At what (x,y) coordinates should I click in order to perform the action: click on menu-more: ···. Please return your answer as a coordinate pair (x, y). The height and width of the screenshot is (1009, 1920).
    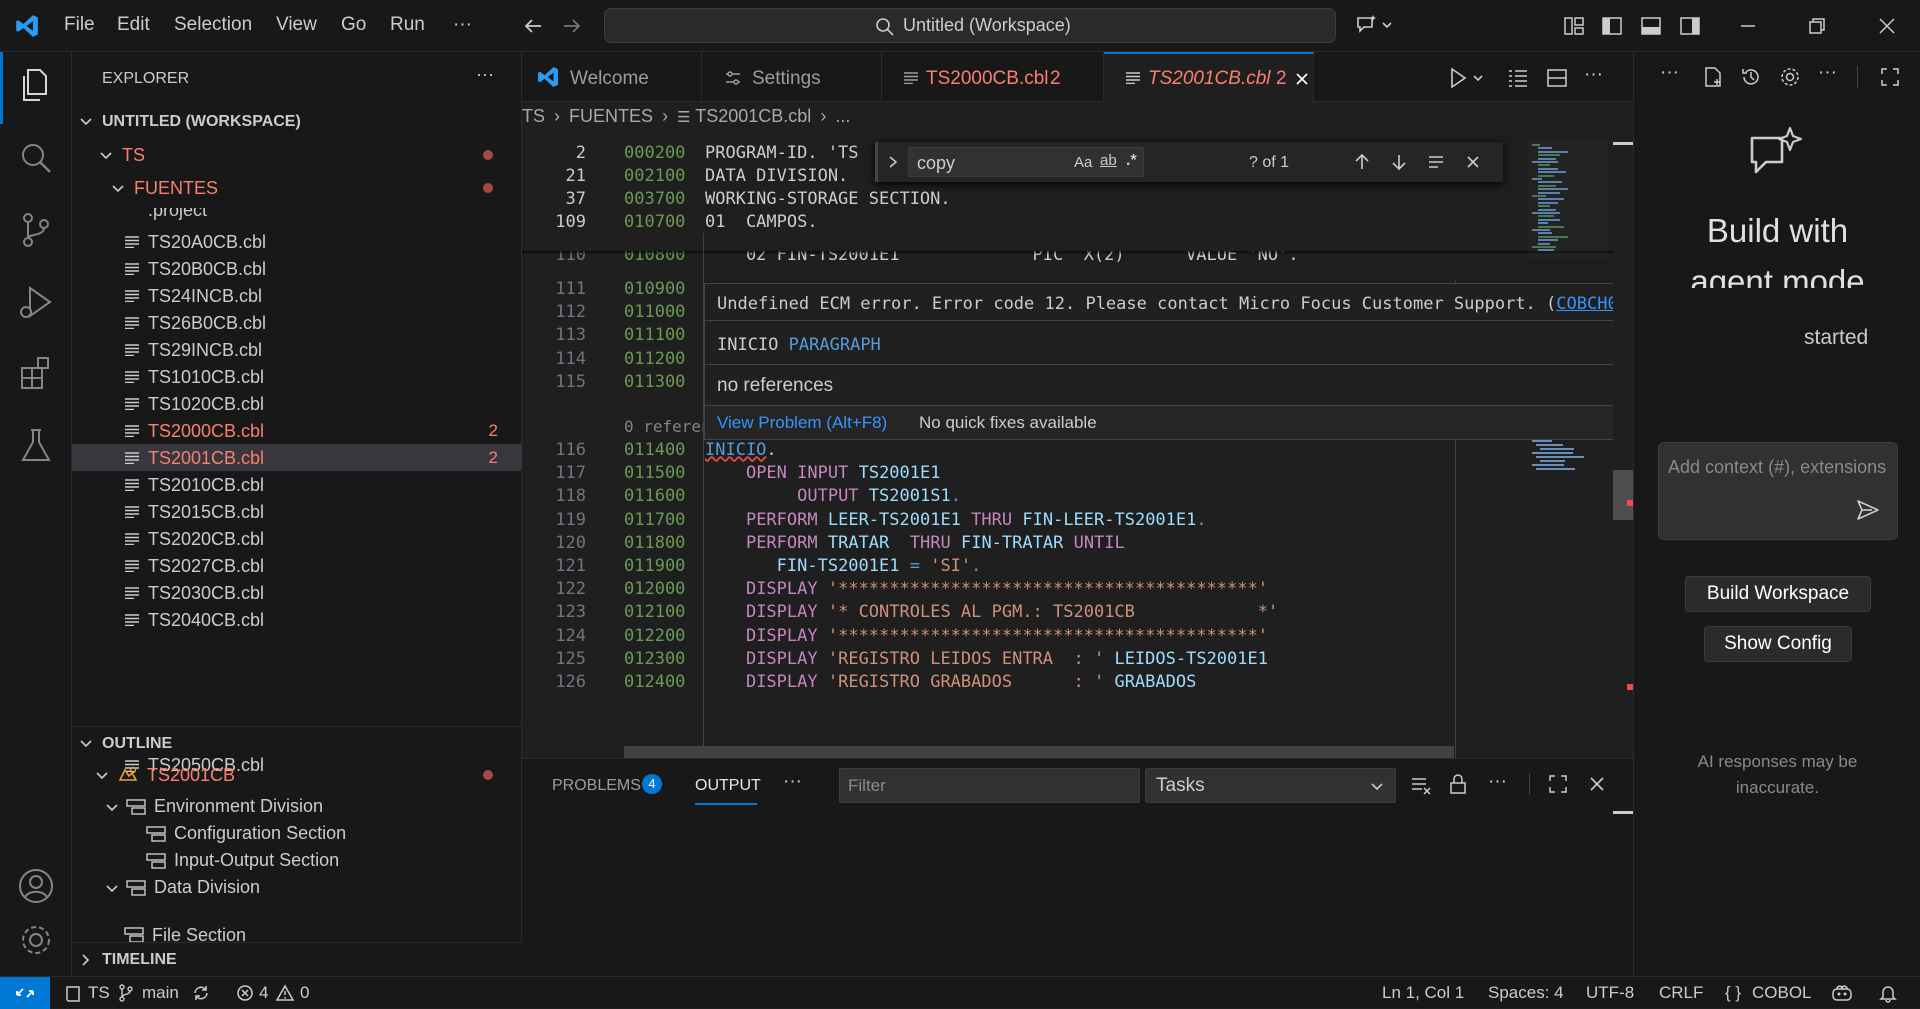
    Looking at the image, I should click on (462, 25).